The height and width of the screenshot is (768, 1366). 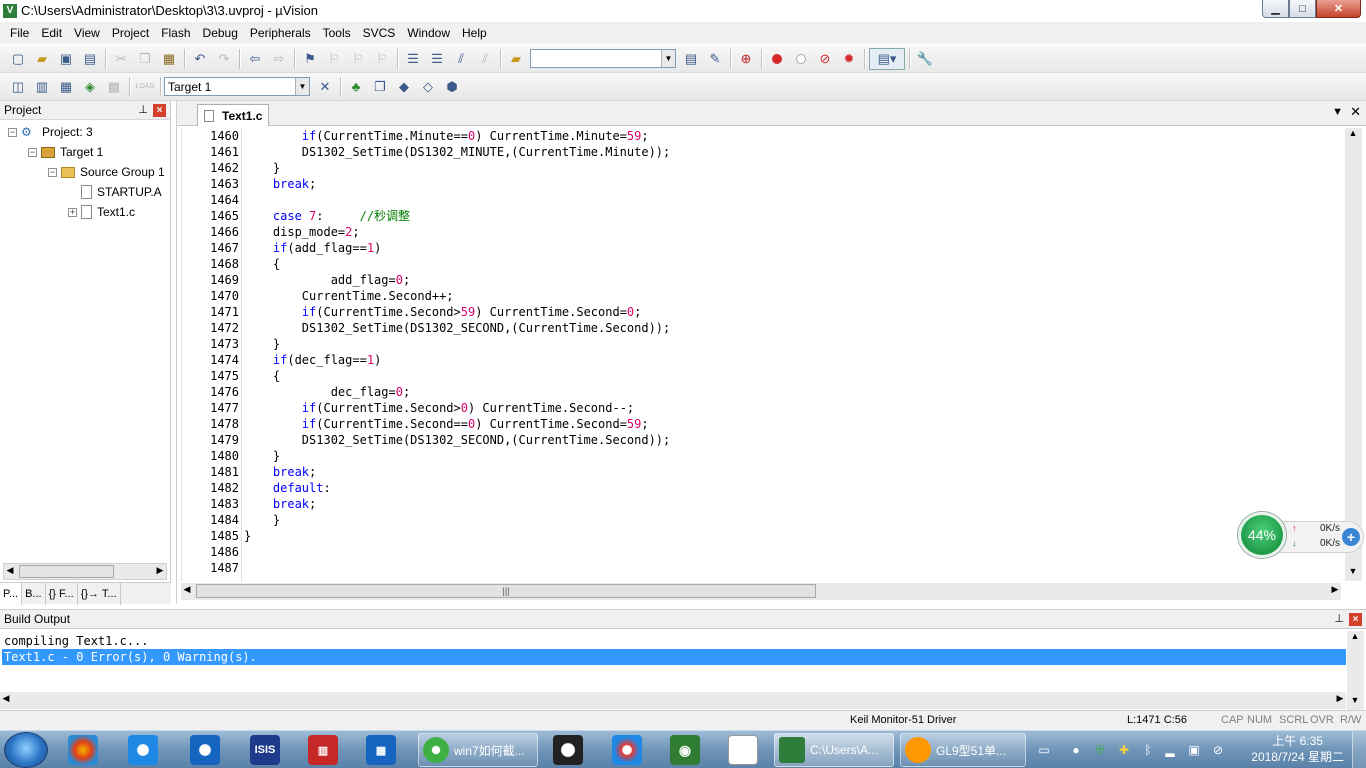 What do you see at coordinates (106, 172) in the screenshot?
I see `tree-item-source-group: − Source Group 1` at bounding box center [106, 172].